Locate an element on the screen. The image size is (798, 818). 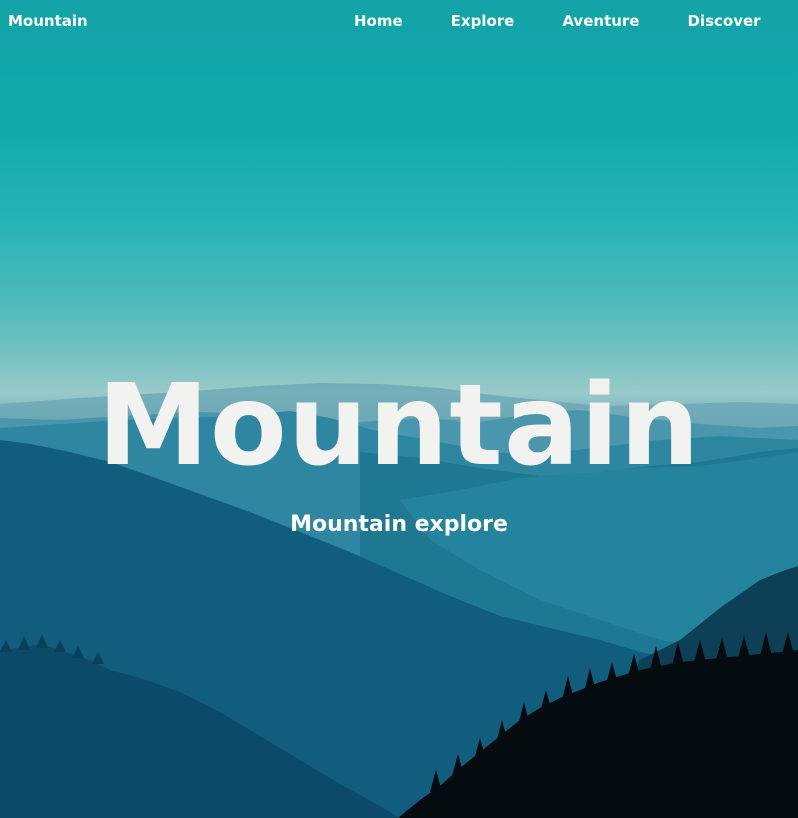
nav-link-home: Home is located at coordinates (378, 21).